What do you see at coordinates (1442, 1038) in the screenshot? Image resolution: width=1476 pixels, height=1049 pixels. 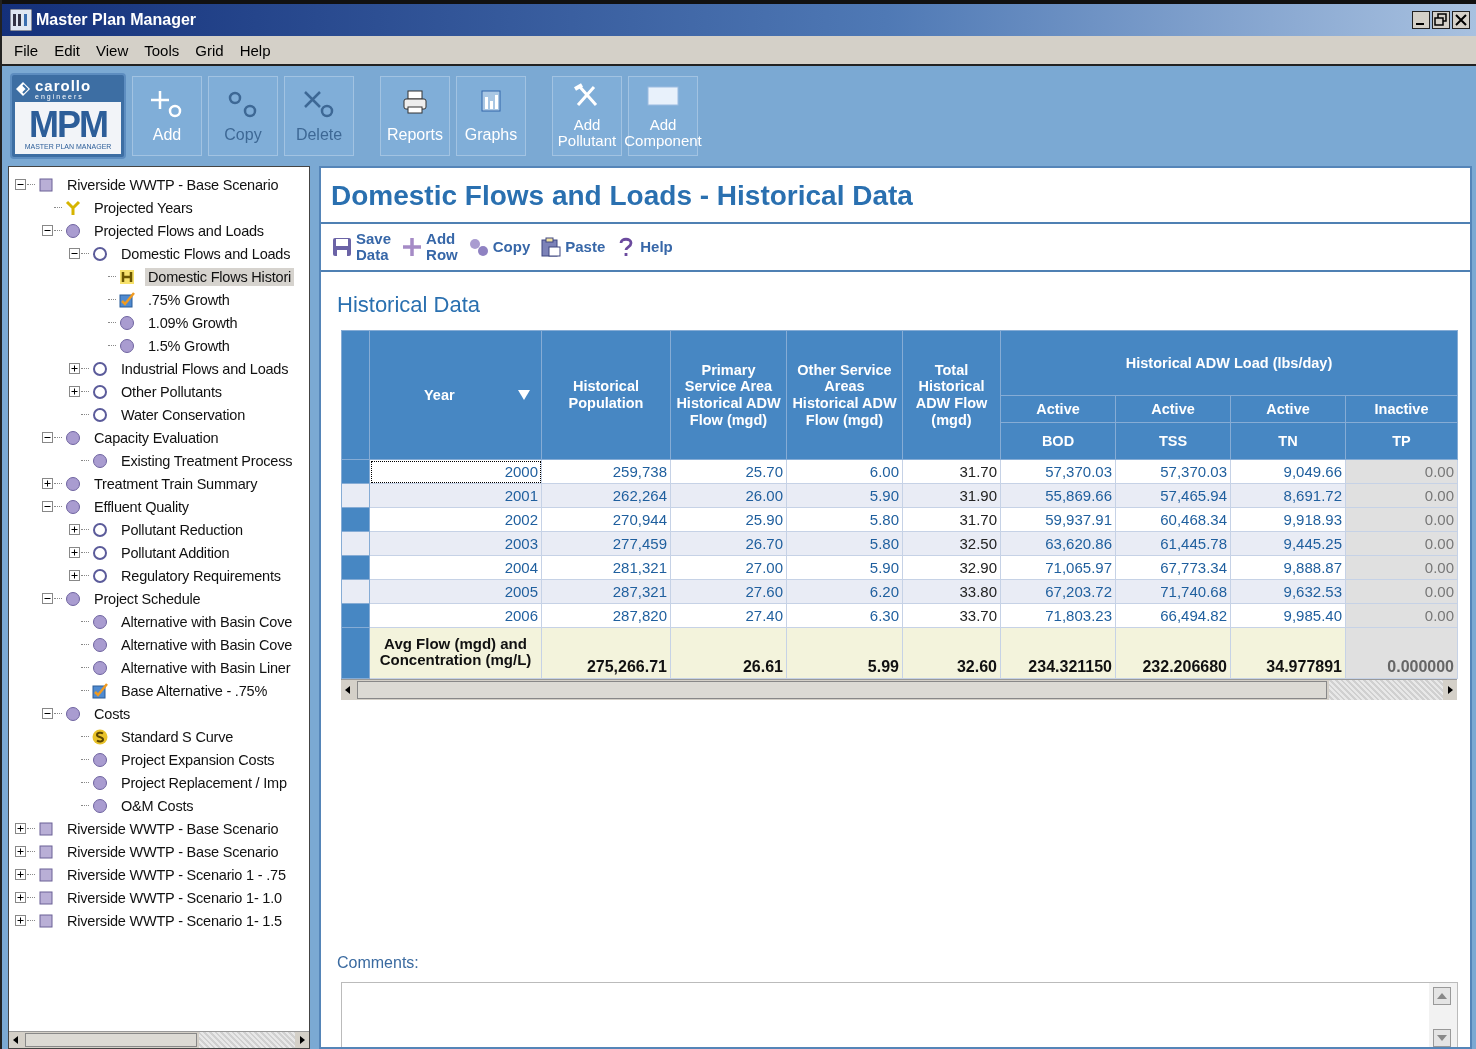 I see `scroll-down-icon` at bounding box center [1442, 1038].